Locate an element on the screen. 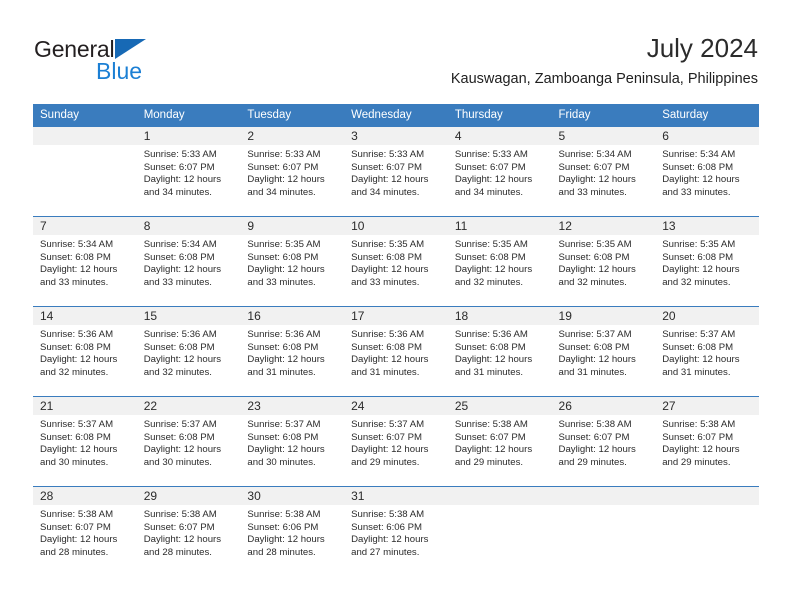 Image resolution: width=792 pixels, height=612 pixels. day-number: 23 is located at coordinates (292, 406).